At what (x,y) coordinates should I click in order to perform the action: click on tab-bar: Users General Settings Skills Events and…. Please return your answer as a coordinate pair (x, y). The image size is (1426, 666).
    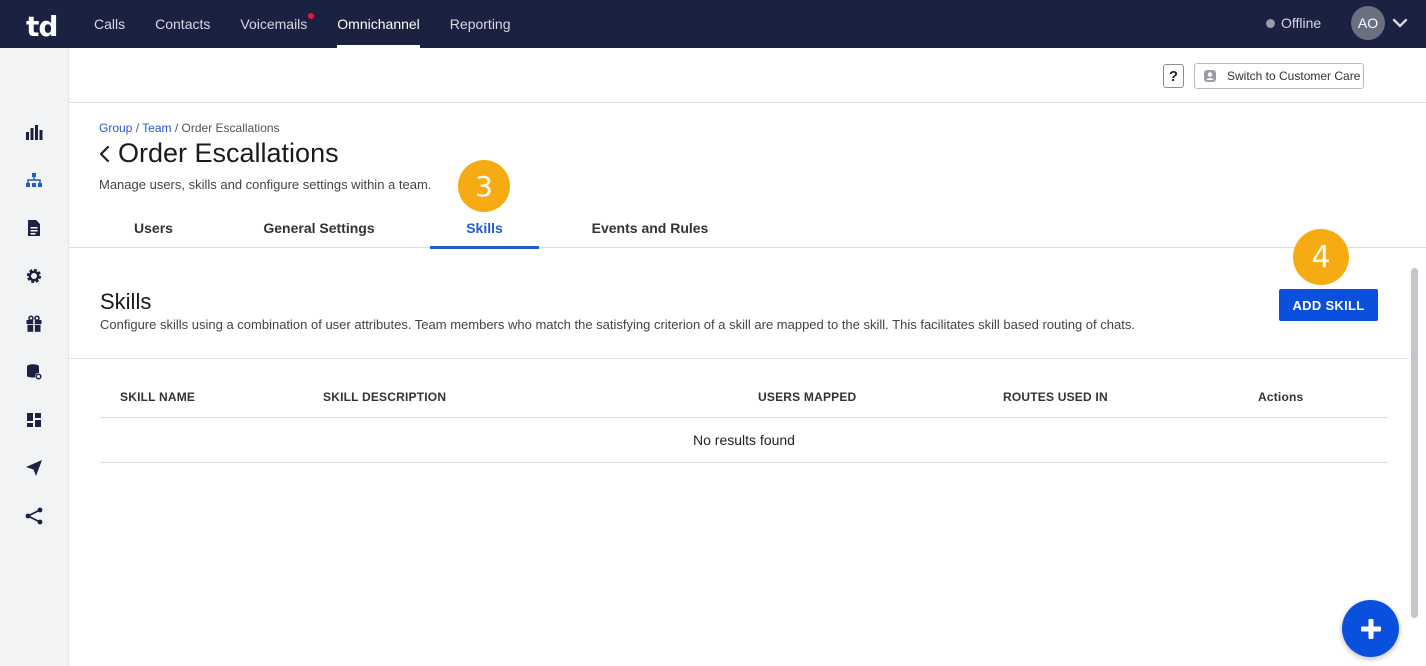
    Looking at the image, I should click on (747, 228).